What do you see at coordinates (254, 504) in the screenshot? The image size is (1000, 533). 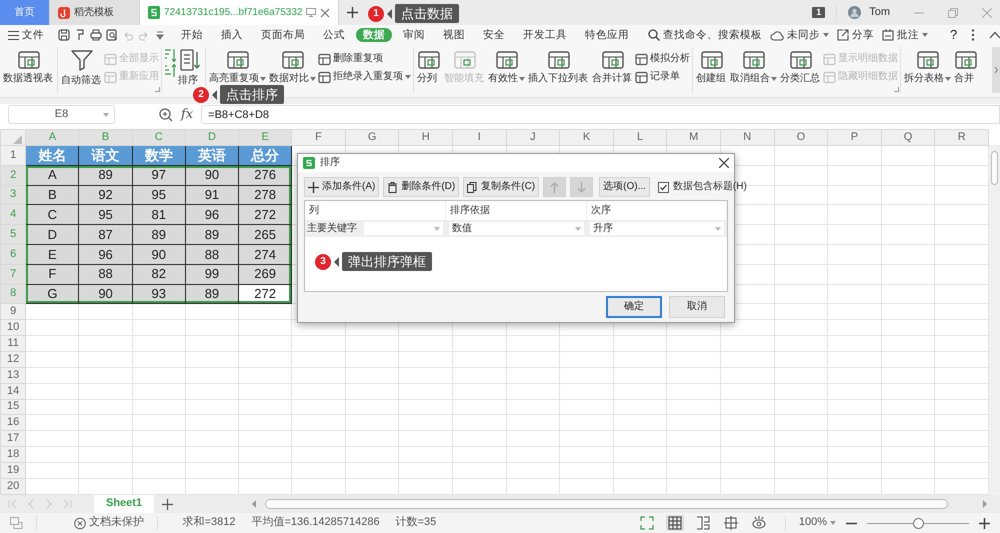 I see `scroll-left-icon` at bounding box center [254, 504].